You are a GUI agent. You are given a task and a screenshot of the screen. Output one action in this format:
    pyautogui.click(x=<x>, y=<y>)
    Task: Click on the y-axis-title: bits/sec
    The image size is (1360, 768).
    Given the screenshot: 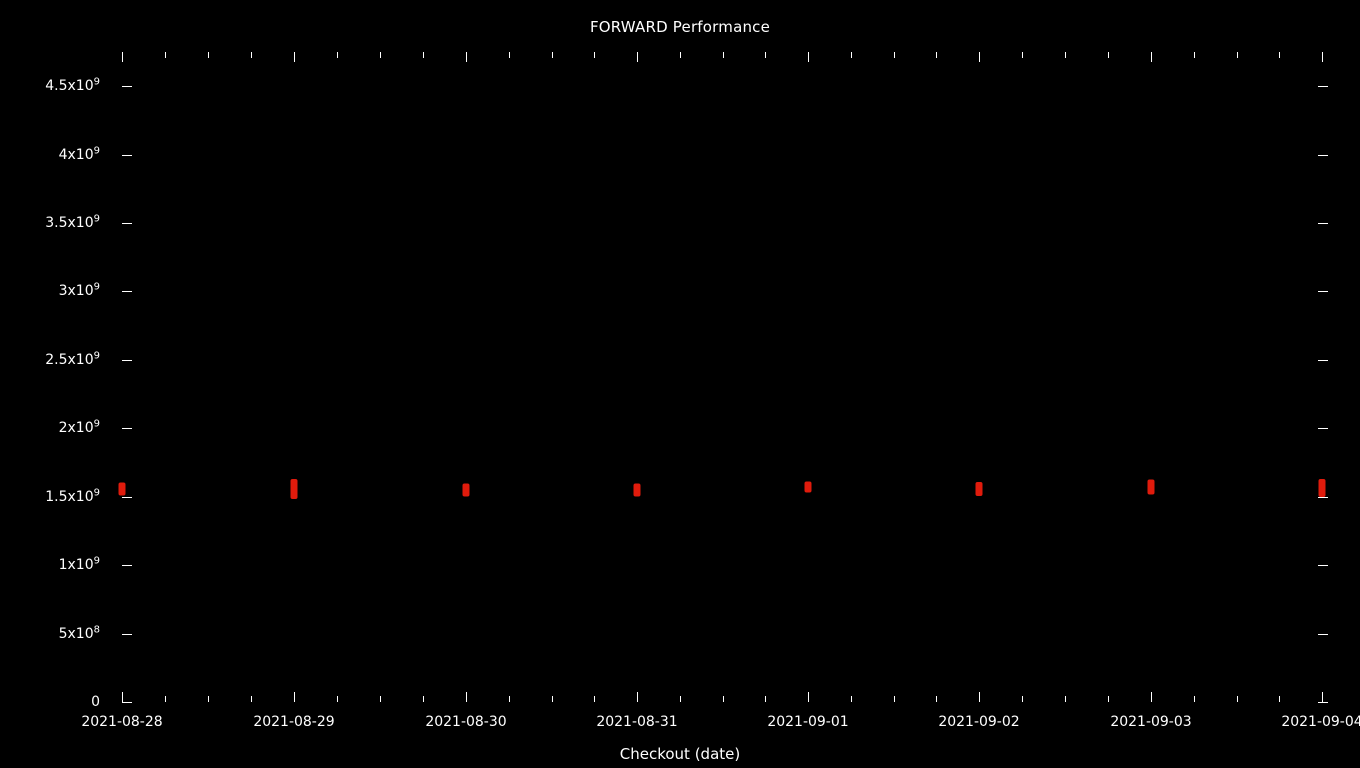 What is the action you would take?
    pyautogui.click(x=30, y=382)
    